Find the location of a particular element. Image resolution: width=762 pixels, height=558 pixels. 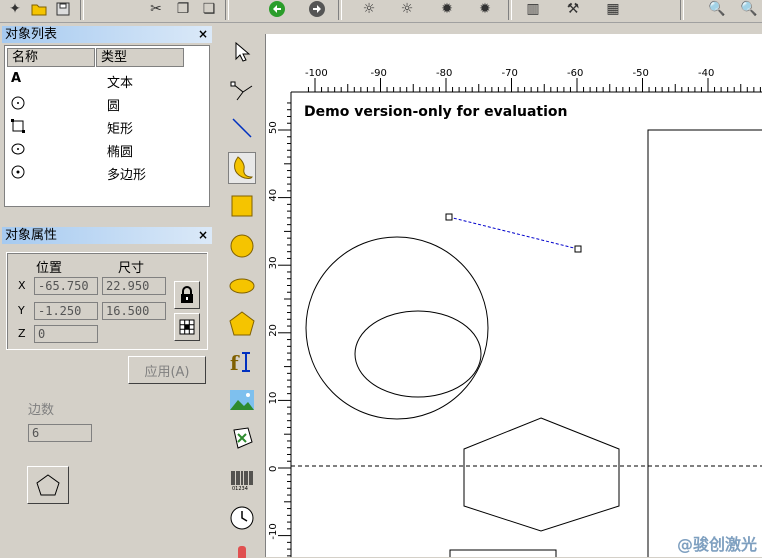

column-header-name: 名称 is located at coordinates (51, 57).